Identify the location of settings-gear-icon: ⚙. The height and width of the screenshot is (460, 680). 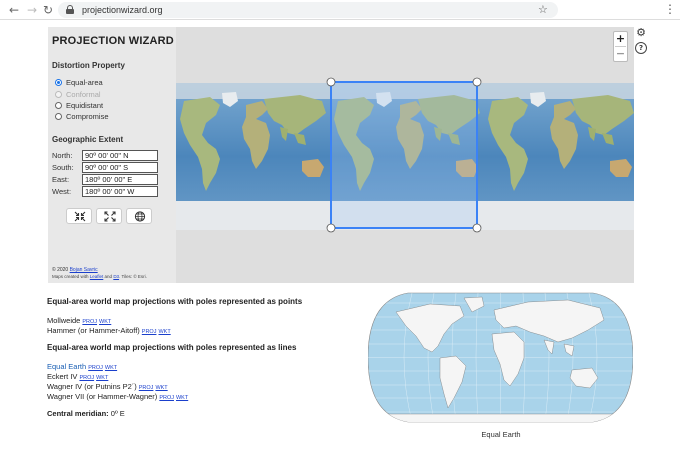
(641, 33).